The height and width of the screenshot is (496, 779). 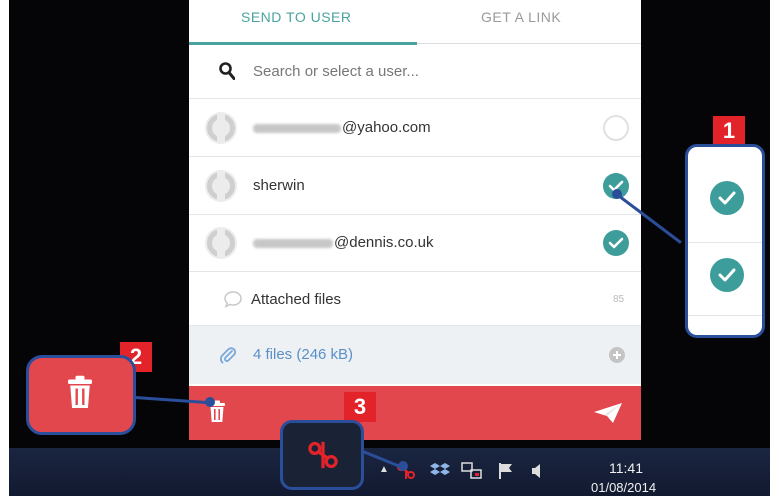 What do you see at coordinates (415, 299) in the screenshot?
I see `attached-files-row: Attached files 85` at bounding box center [415, 299].